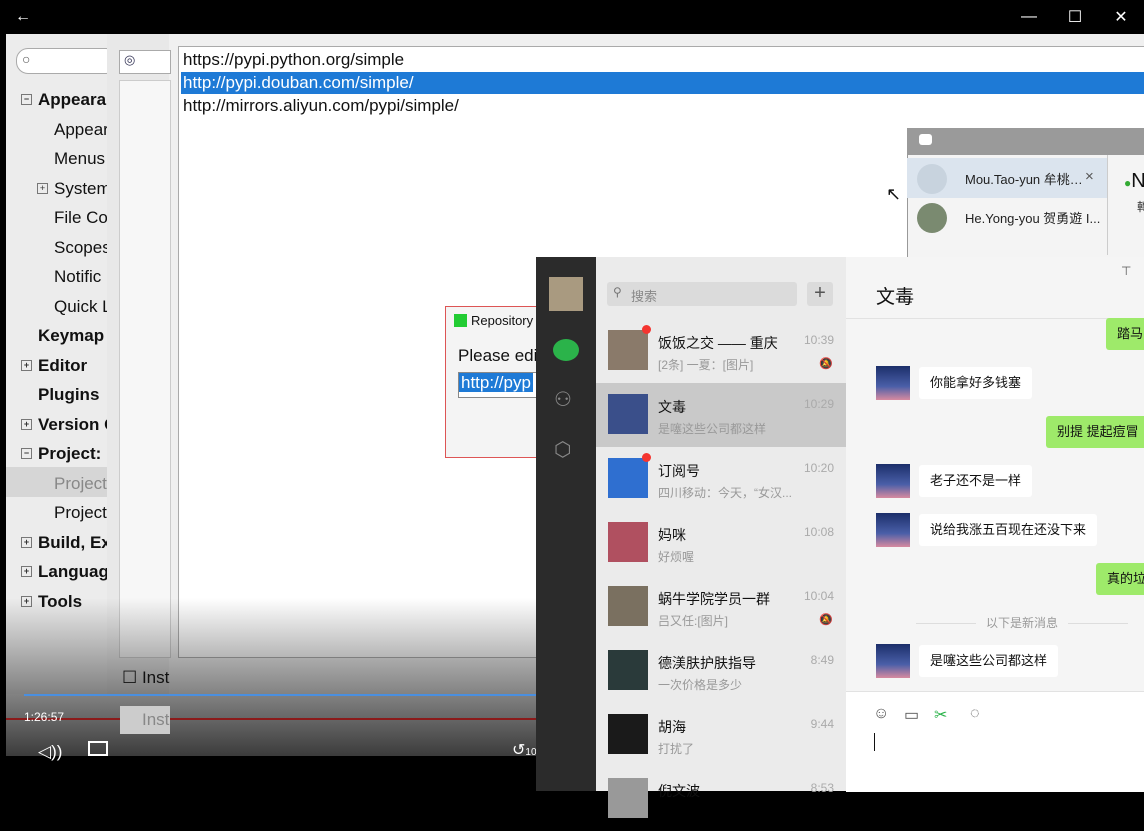 The width and height of the screenshot is (1144, 831). I want to click on chat-time: 8:53, so click(822, 788).